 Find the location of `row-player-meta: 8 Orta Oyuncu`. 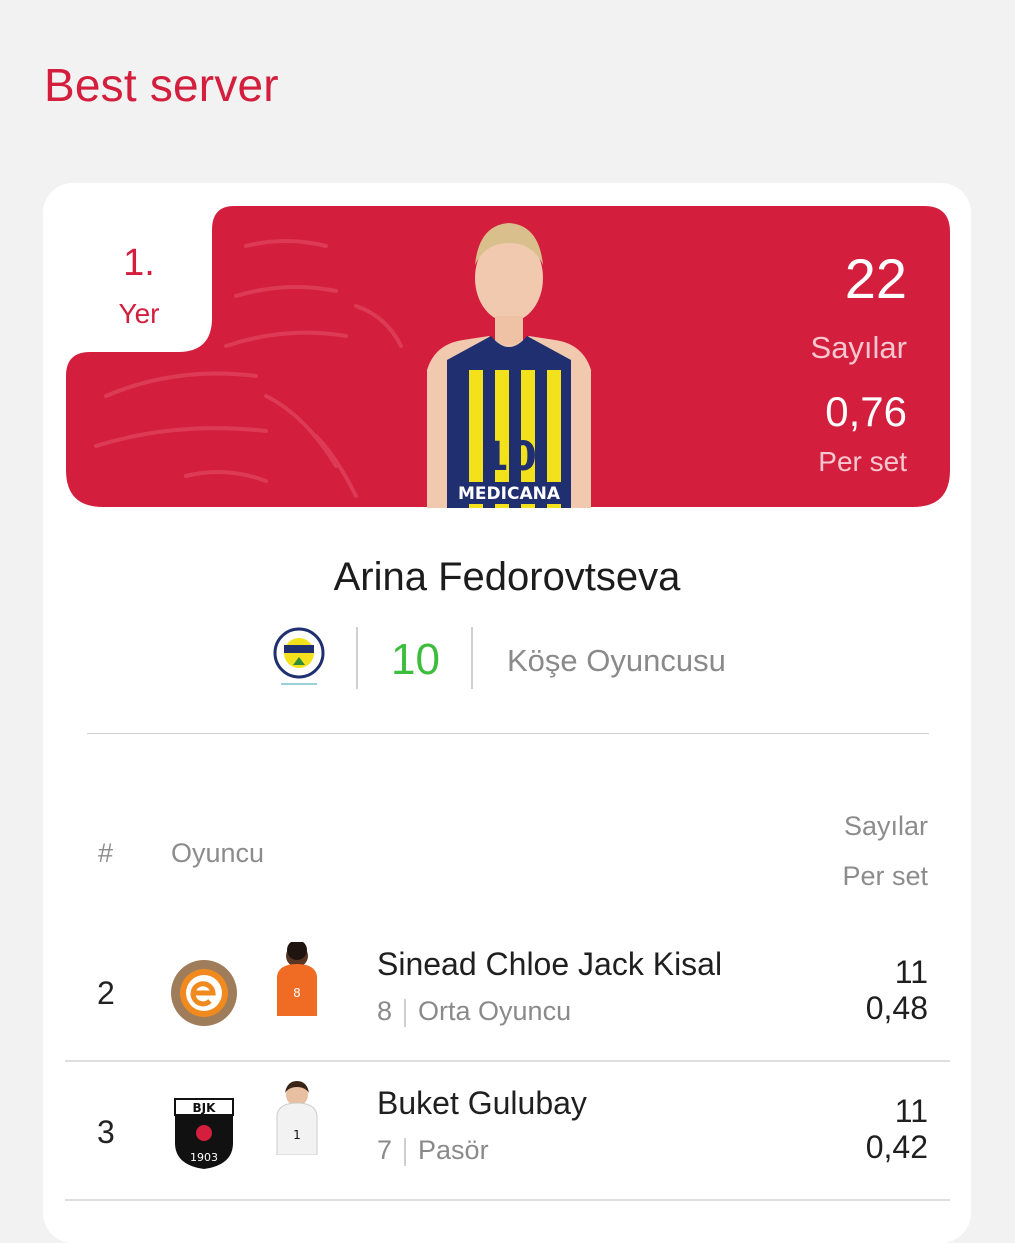

row-player-meta: 8 Orta Oyuncu is located at coordinates (474, 1011).